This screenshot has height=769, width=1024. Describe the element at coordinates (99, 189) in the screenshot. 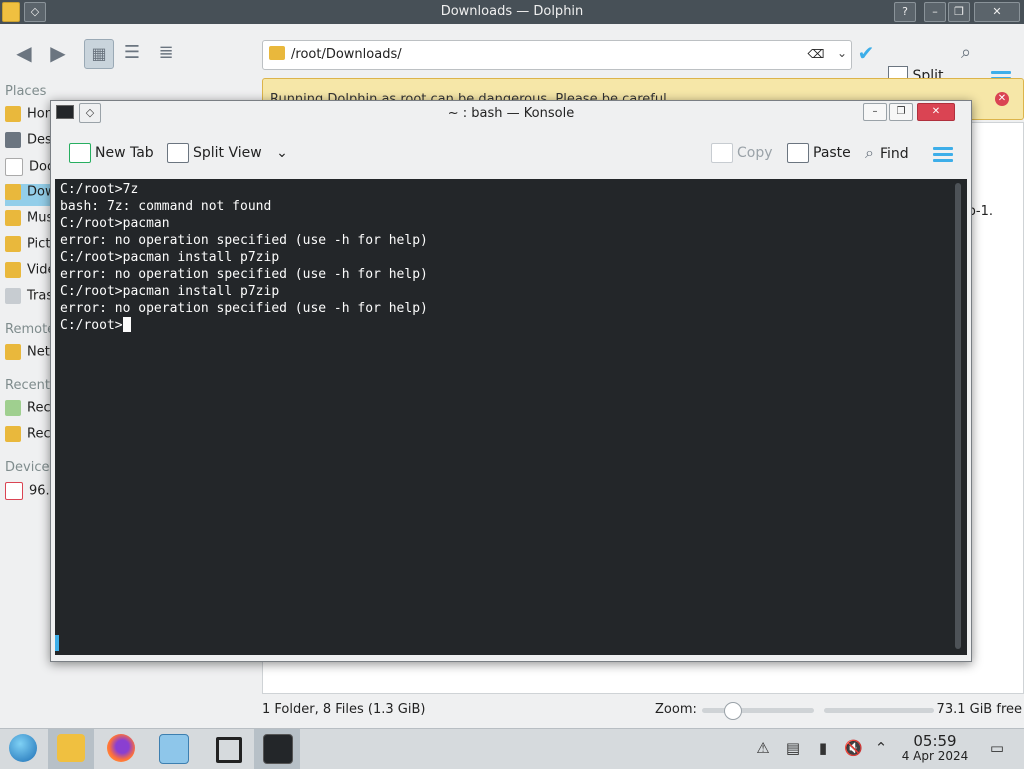

I see `terminal-line: C:/root>7z` at that location.